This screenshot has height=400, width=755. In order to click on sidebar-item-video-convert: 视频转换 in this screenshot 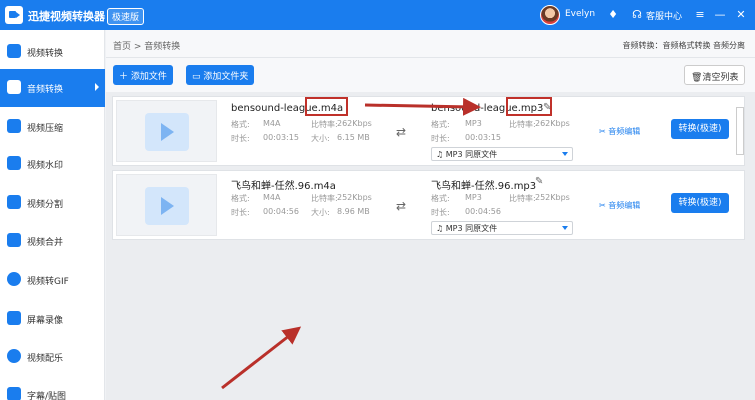, I will do `click(52, 52)`.